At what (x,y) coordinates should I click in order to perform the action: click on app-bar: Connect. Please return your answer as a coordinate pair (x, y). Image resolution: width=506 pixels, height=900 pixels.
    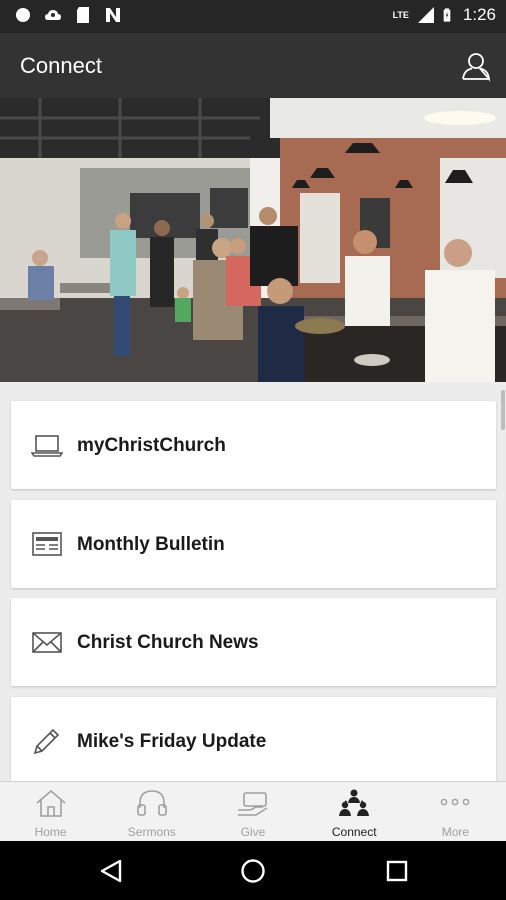
    Looking at the image, I should click on (253, 65).